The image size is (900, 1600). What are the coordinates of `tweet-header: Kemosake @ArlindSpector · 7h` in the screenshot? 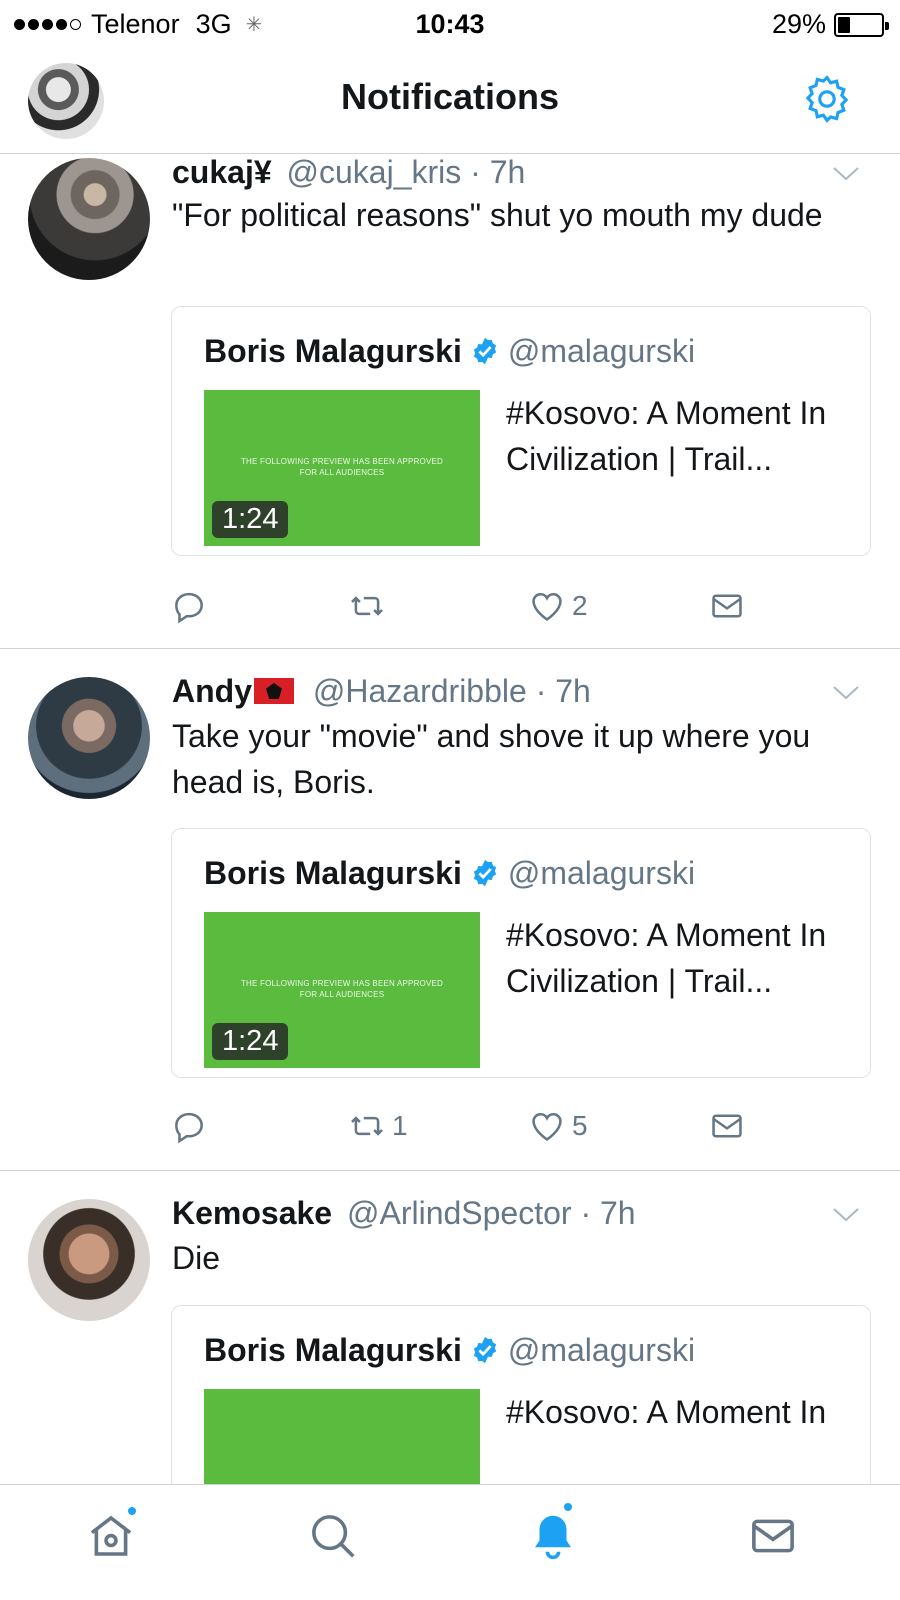 It's located at (526, 1213).